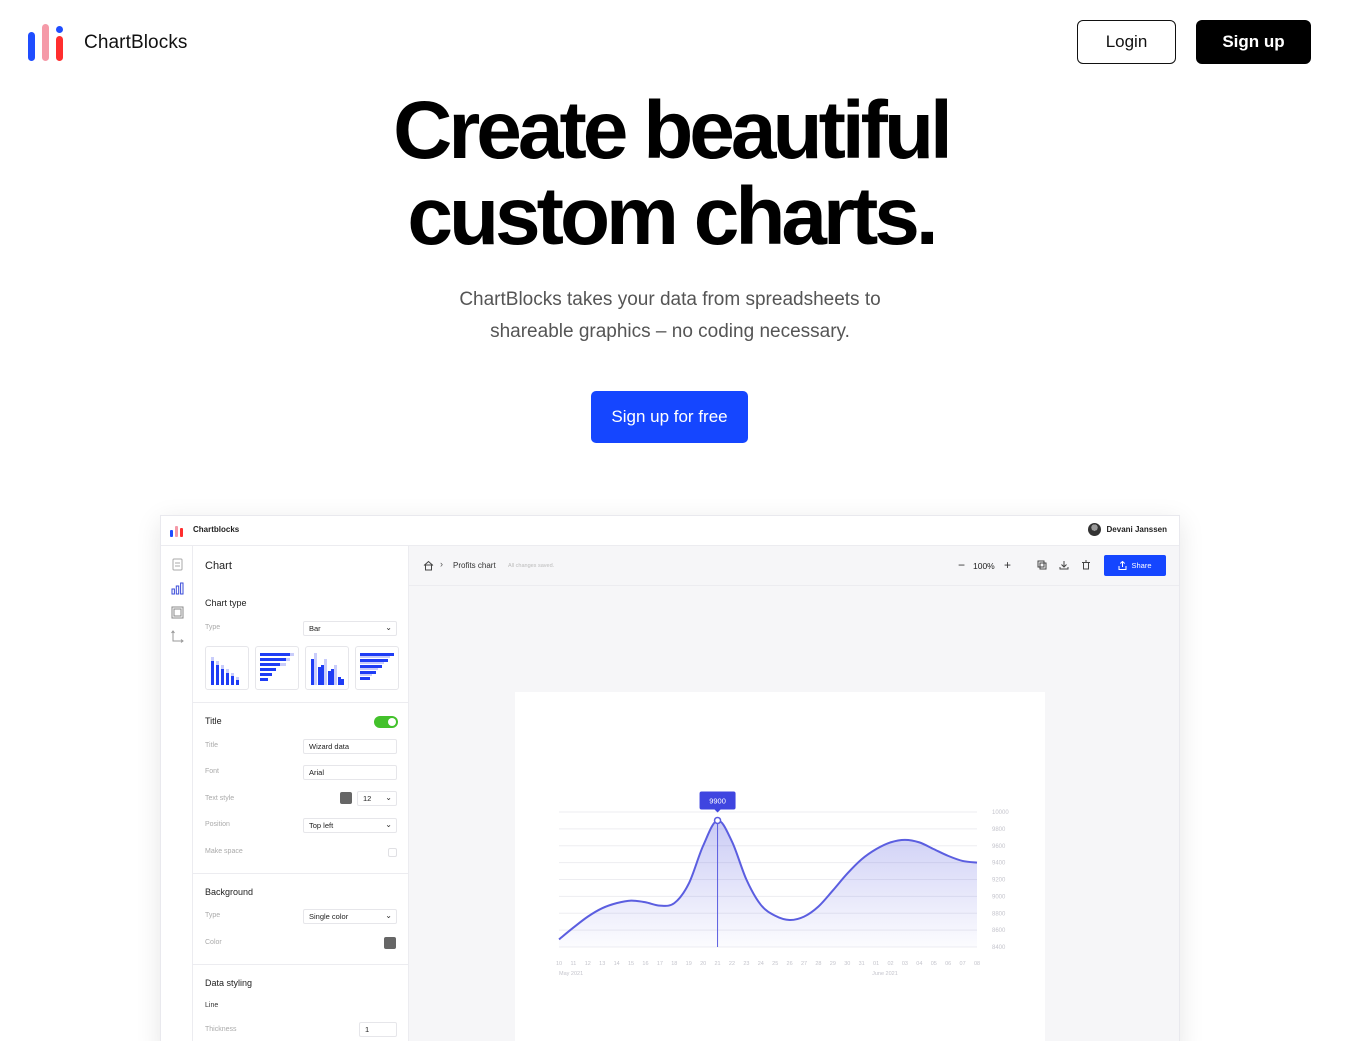  What do you see at coordinates (1136, 529) in the screenshot?
I see `user-name: Devani Janssen` at bounding box center [1136, 529].